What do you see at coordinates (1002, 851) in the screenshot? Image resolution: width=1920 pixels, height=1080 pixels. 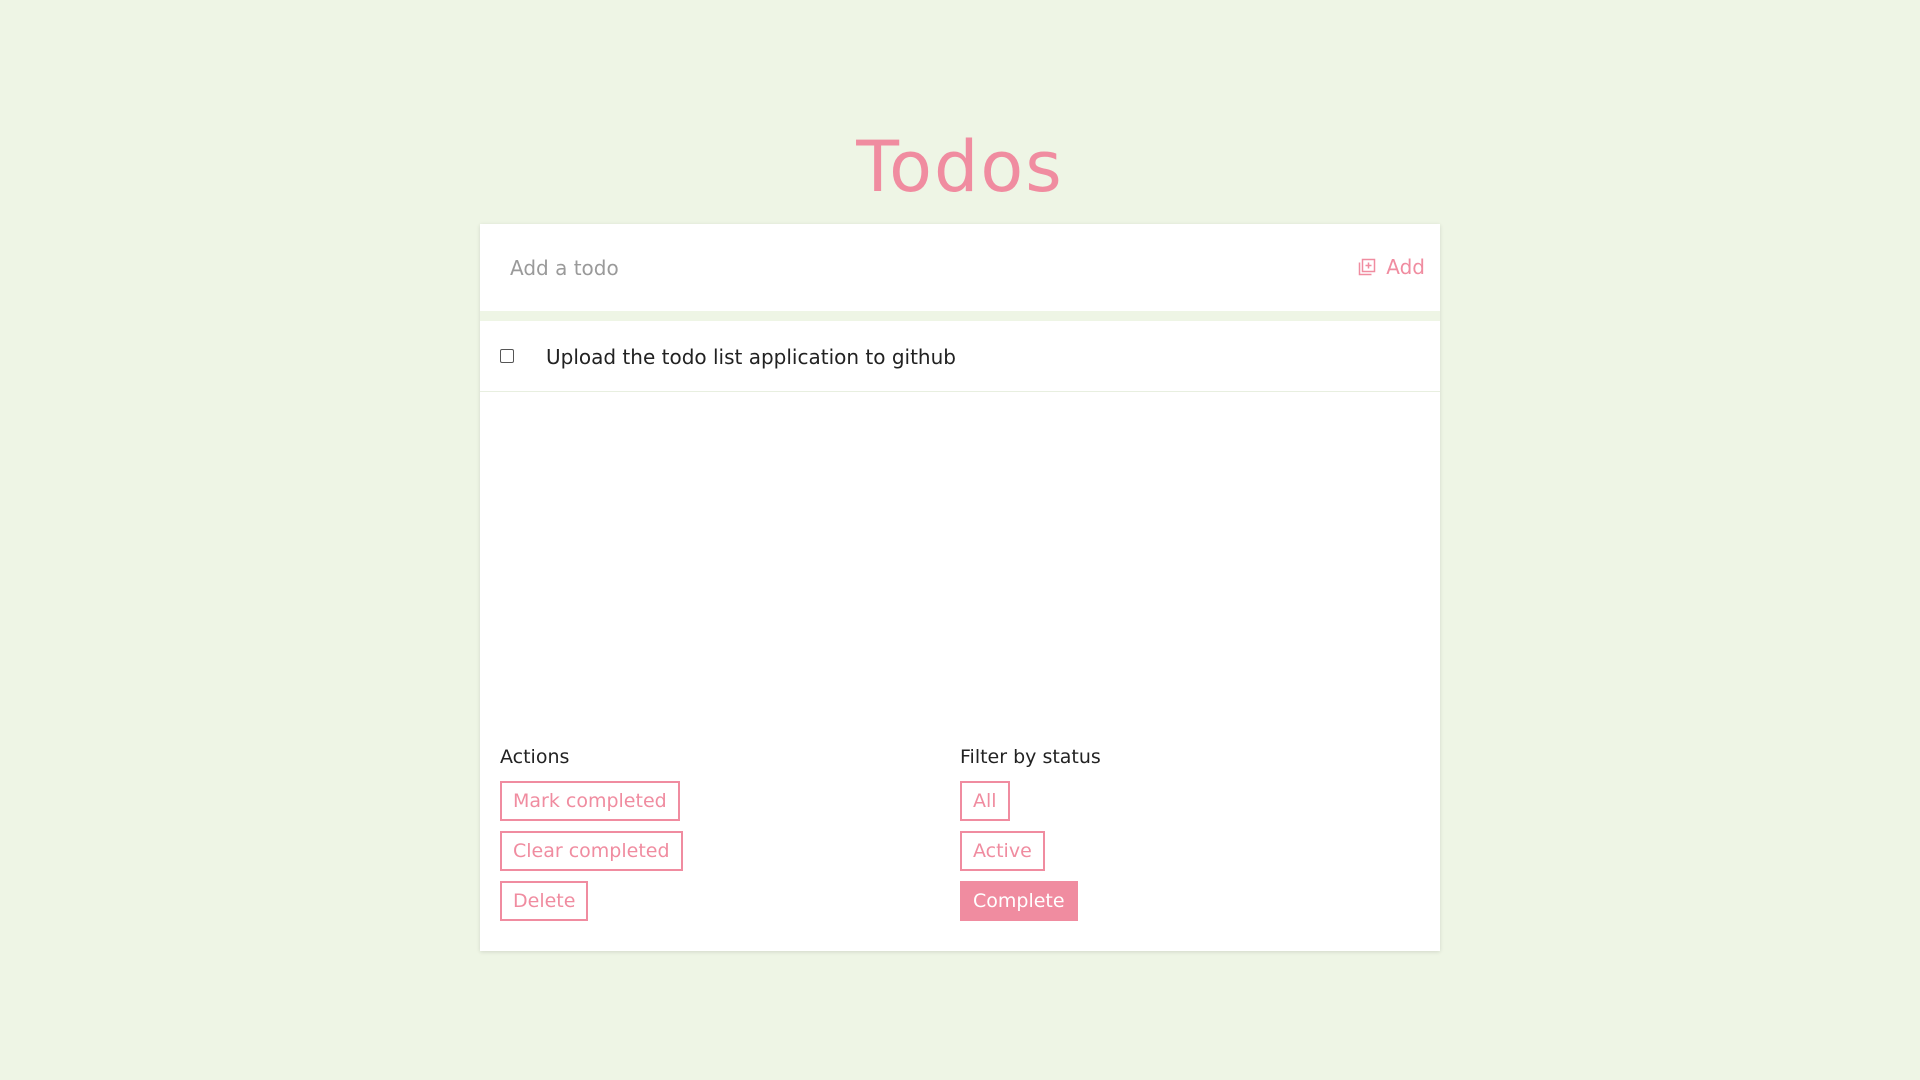 I see `filter-active-button: Active` at bounding box center [1002, 851].